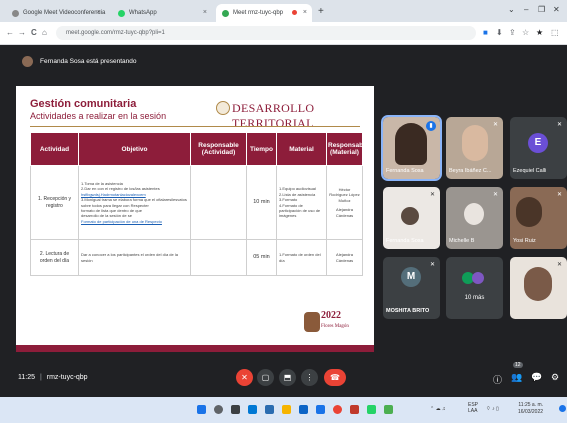 Image resolution: width=567 pixels, height=423 pixels. I want to click on participant-tile: ✕, so click(538, 288).